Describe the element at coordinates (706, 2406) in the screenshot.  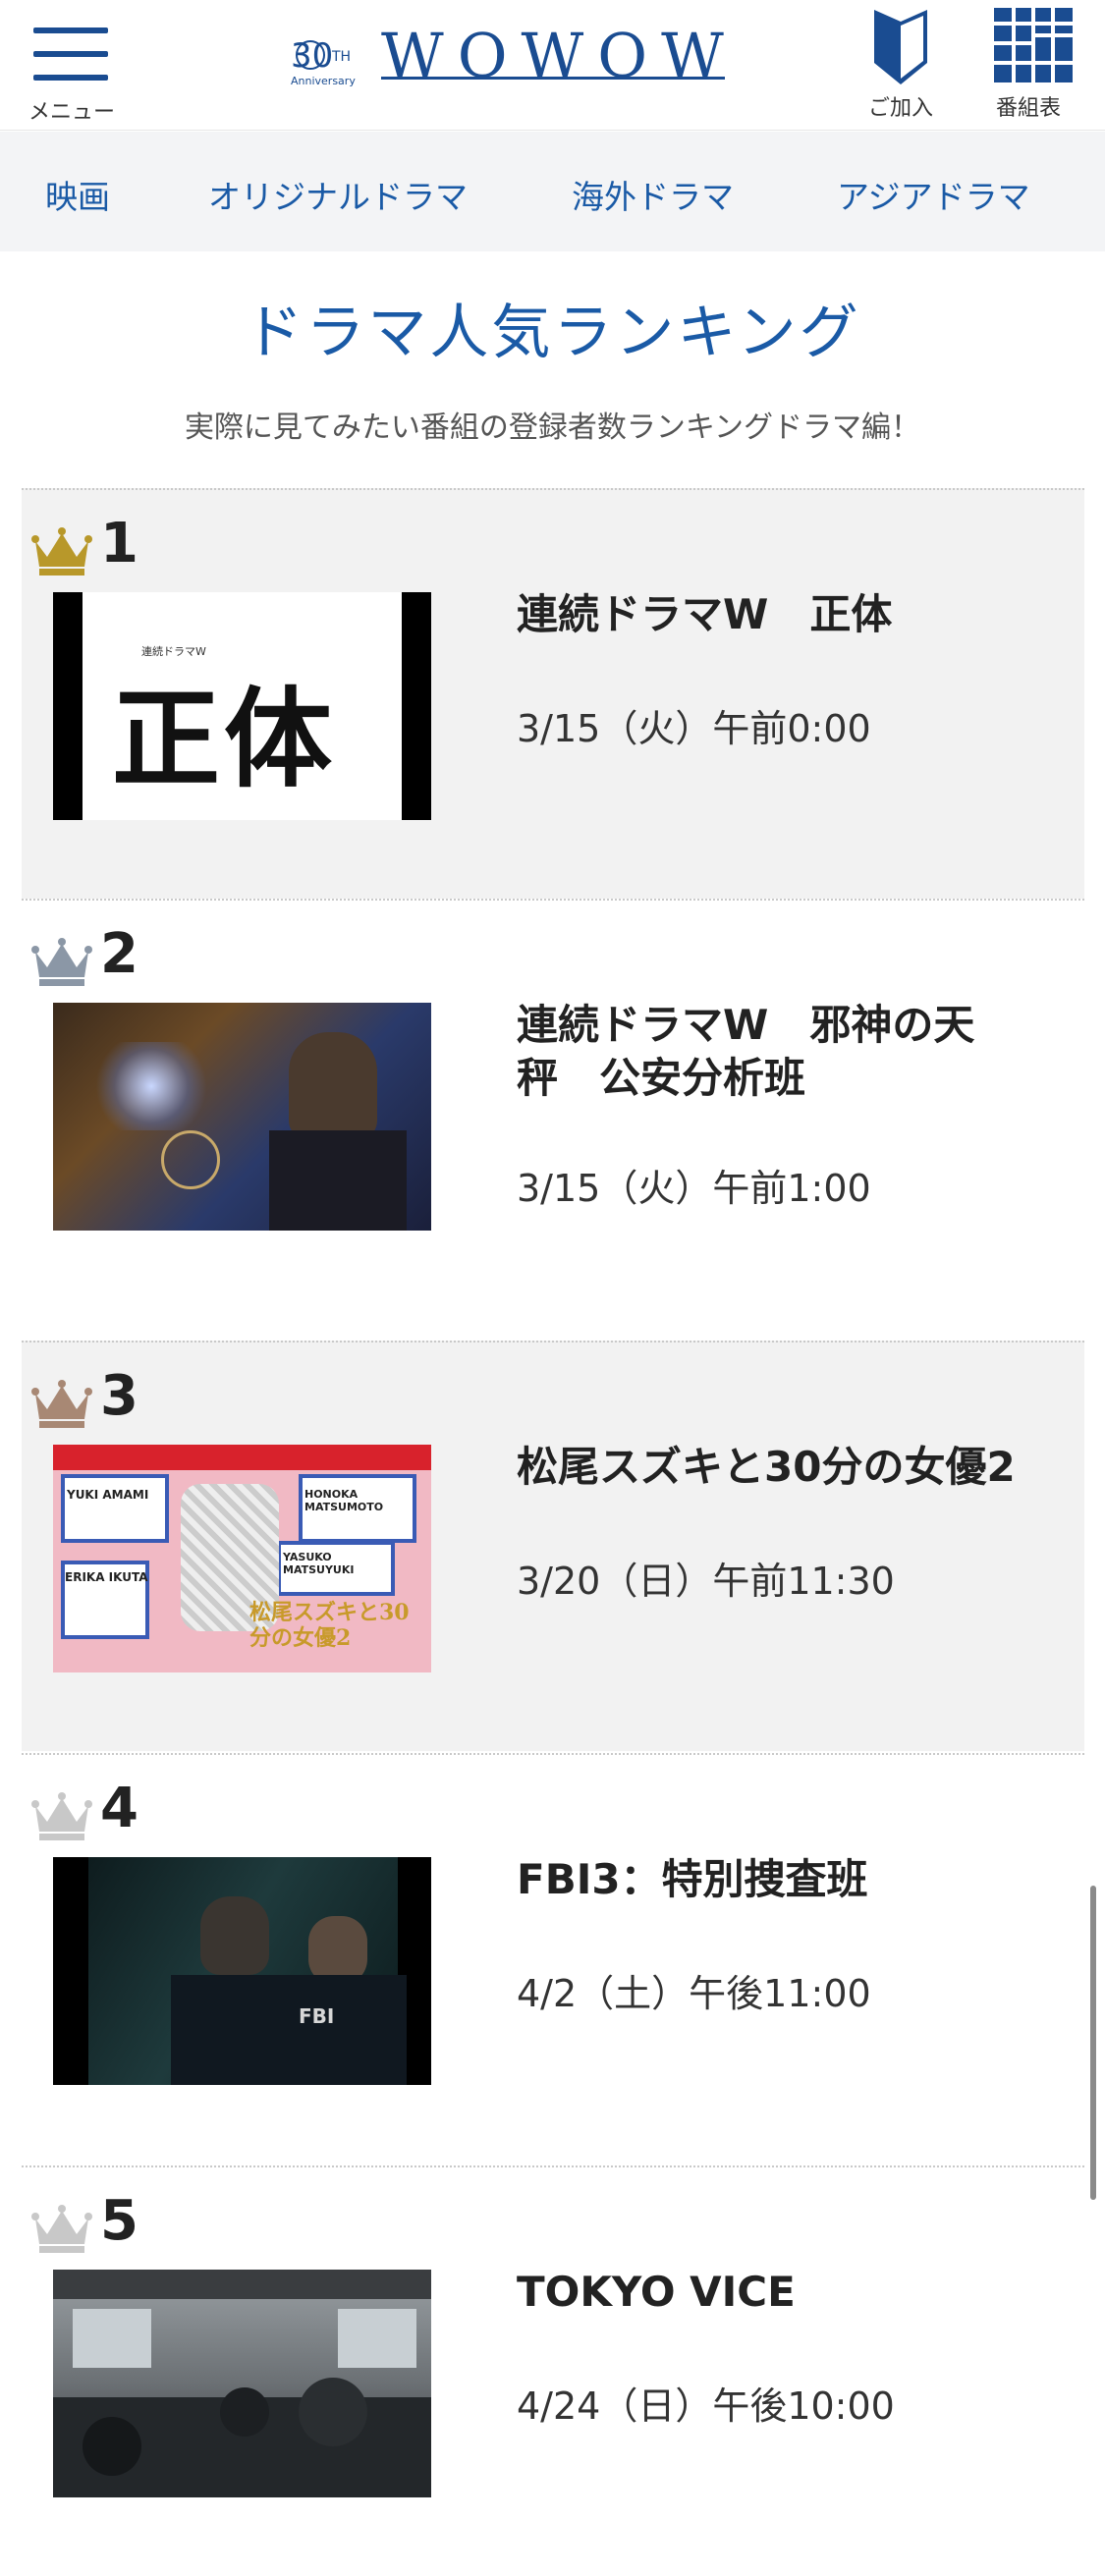
I see `program-airtime: 4/24（日）午後10:00` at that location.